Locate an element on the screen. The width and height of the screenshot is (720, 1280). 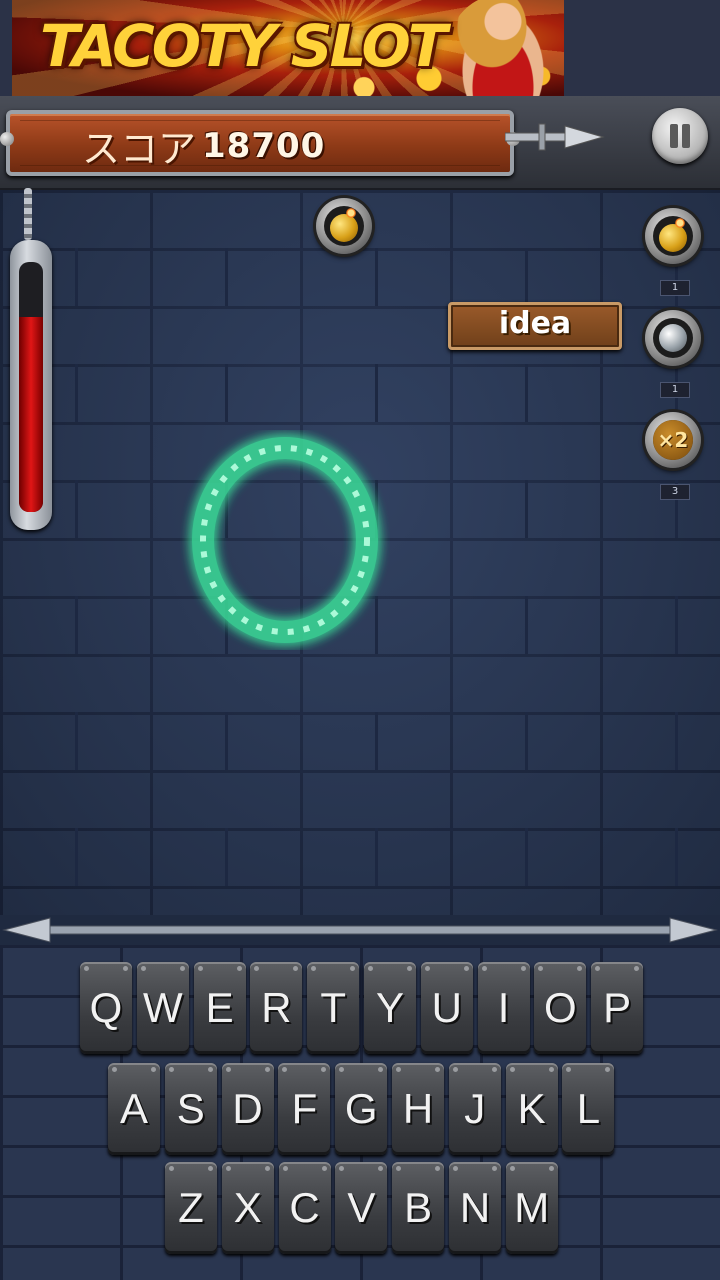
powerup-bomb-silver is located at coordinates (673, 338).